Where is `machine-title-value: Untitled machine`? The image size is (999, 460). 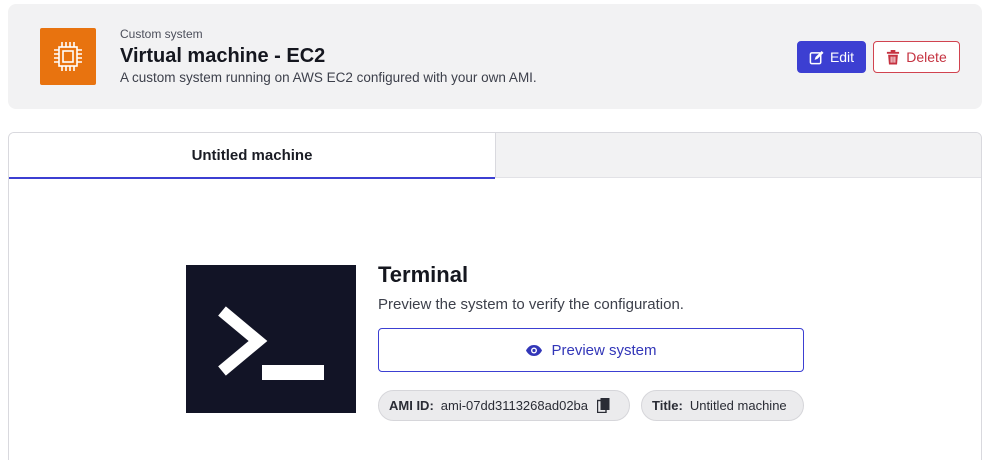 machine-title-value: Untitled machine is located at coordinates (738, 405).